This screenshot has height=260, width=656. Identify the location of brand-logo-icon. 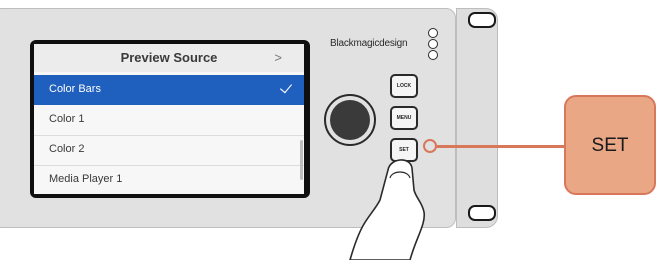
(434, 44).